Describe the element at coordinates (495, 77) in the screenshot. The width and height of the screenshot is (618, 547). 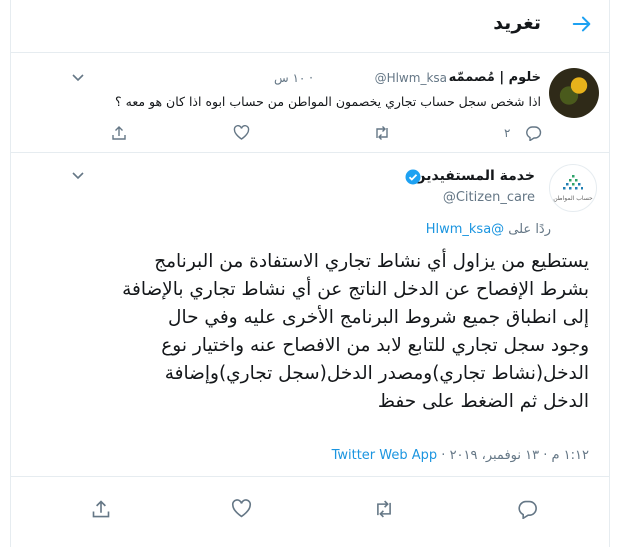
I see `author-name: خلوم | مُصممّه` at that location.